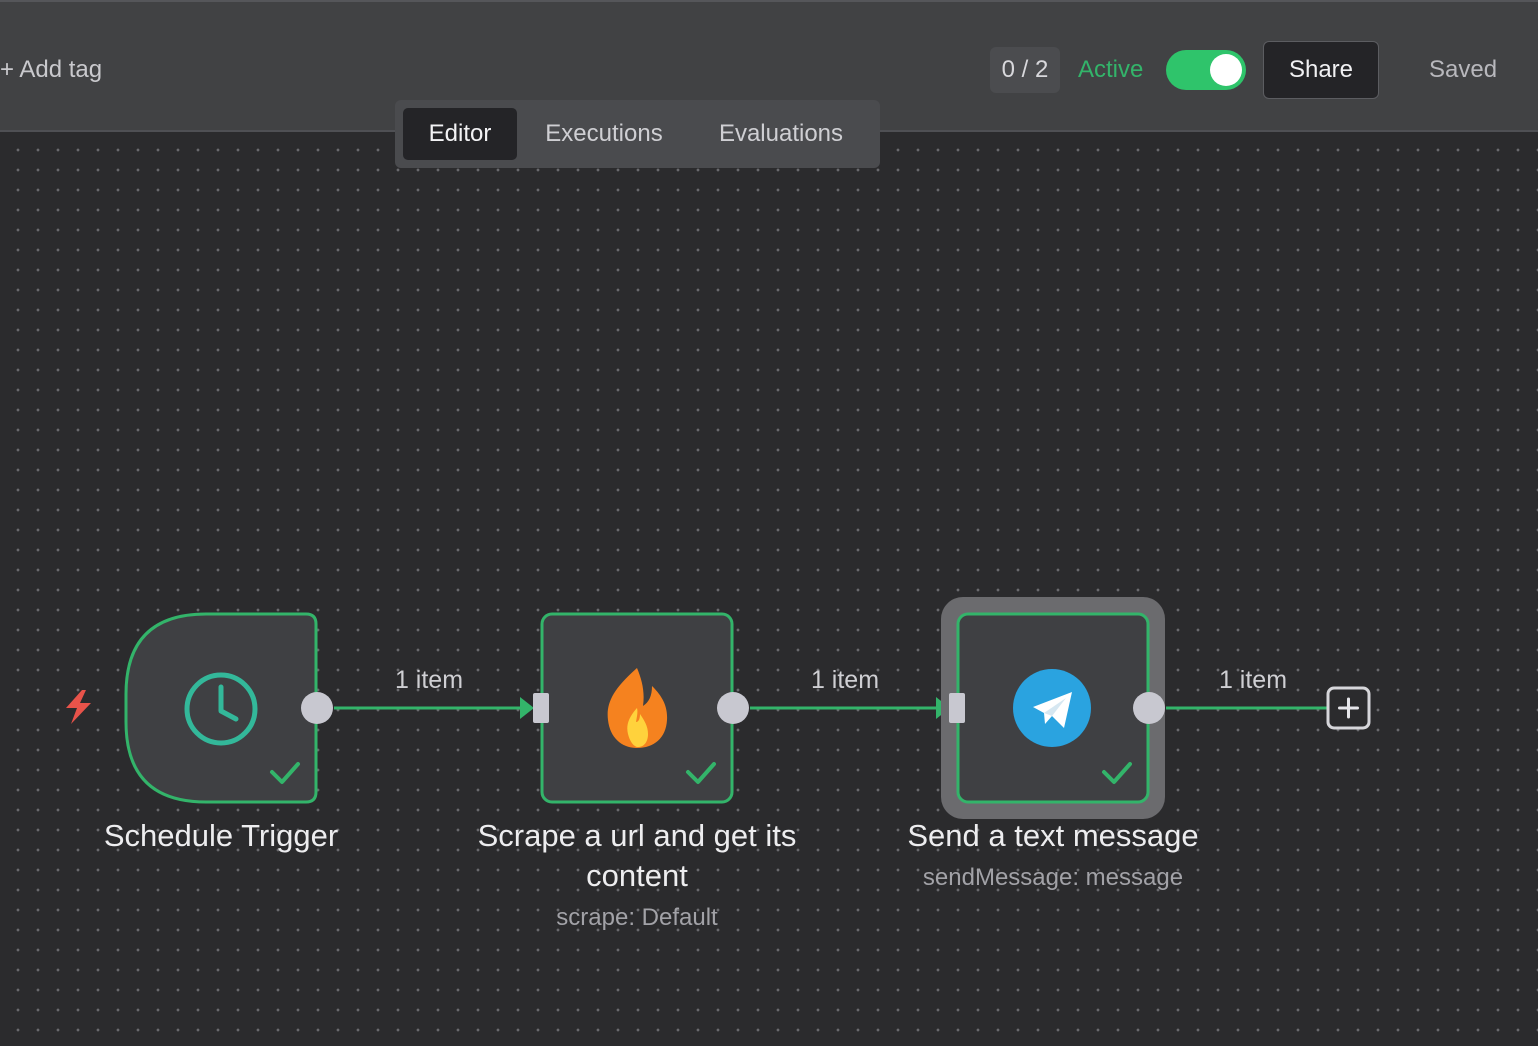 This screenshot has width=1538, height=1046. I want to click on node-title-line: content, so click(637, 875).